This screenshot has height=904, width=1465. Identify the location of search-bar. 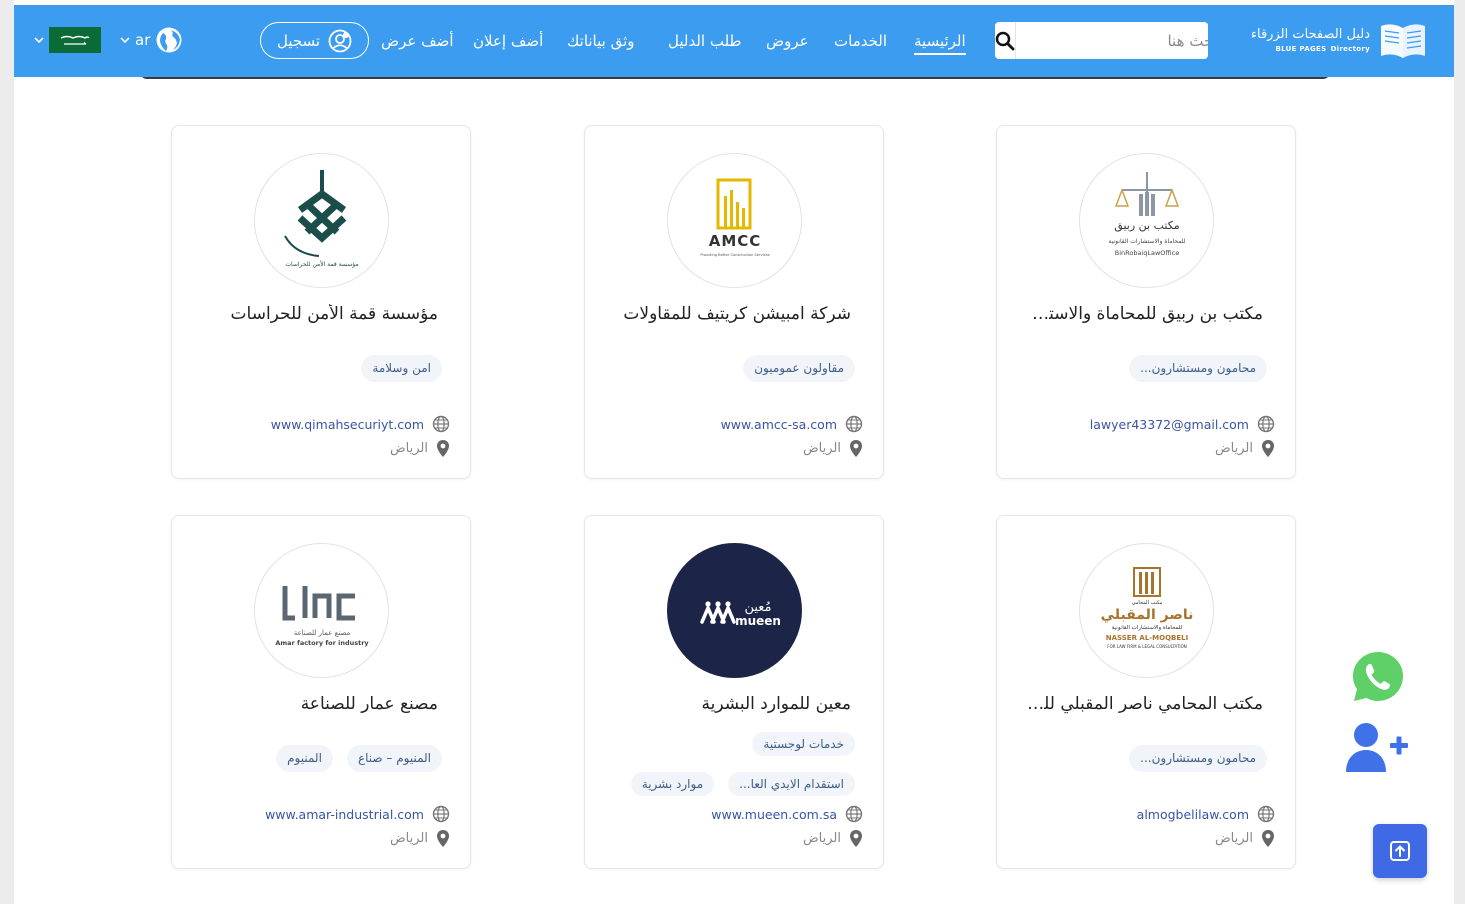
(1101, 40).